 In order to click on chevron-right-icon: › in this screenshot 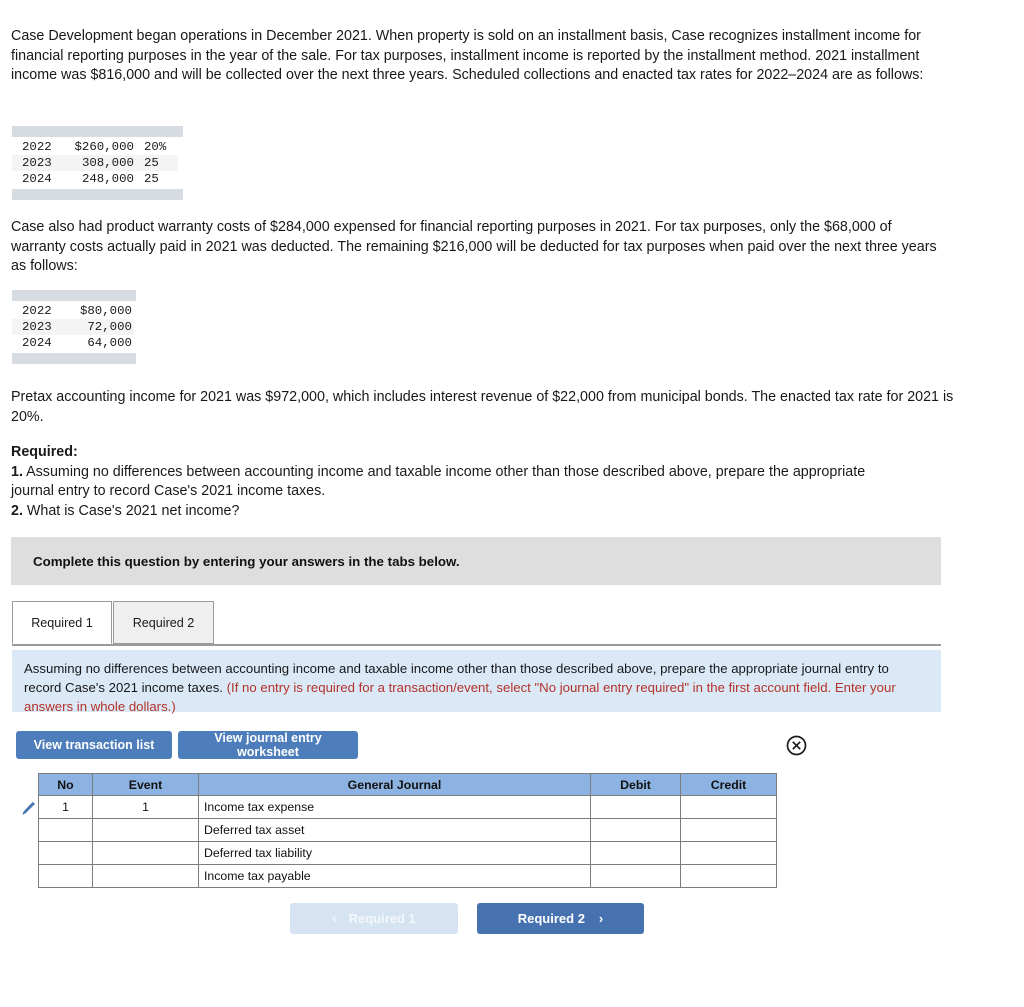, I will do `click(601, 918)`.